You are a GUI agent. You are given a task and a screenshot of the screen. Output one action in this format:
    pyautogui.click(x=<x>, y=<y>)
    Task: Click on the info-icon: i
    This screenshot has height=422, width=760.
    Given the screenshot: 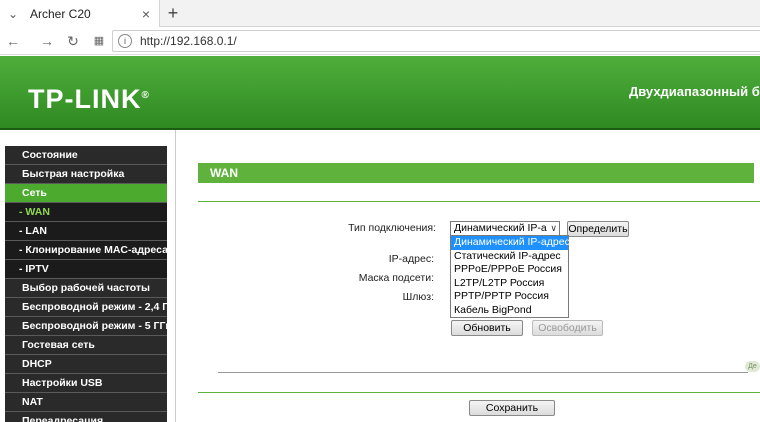 What is the action you would take?
    pyautogui.click(x=125, y=41)
    